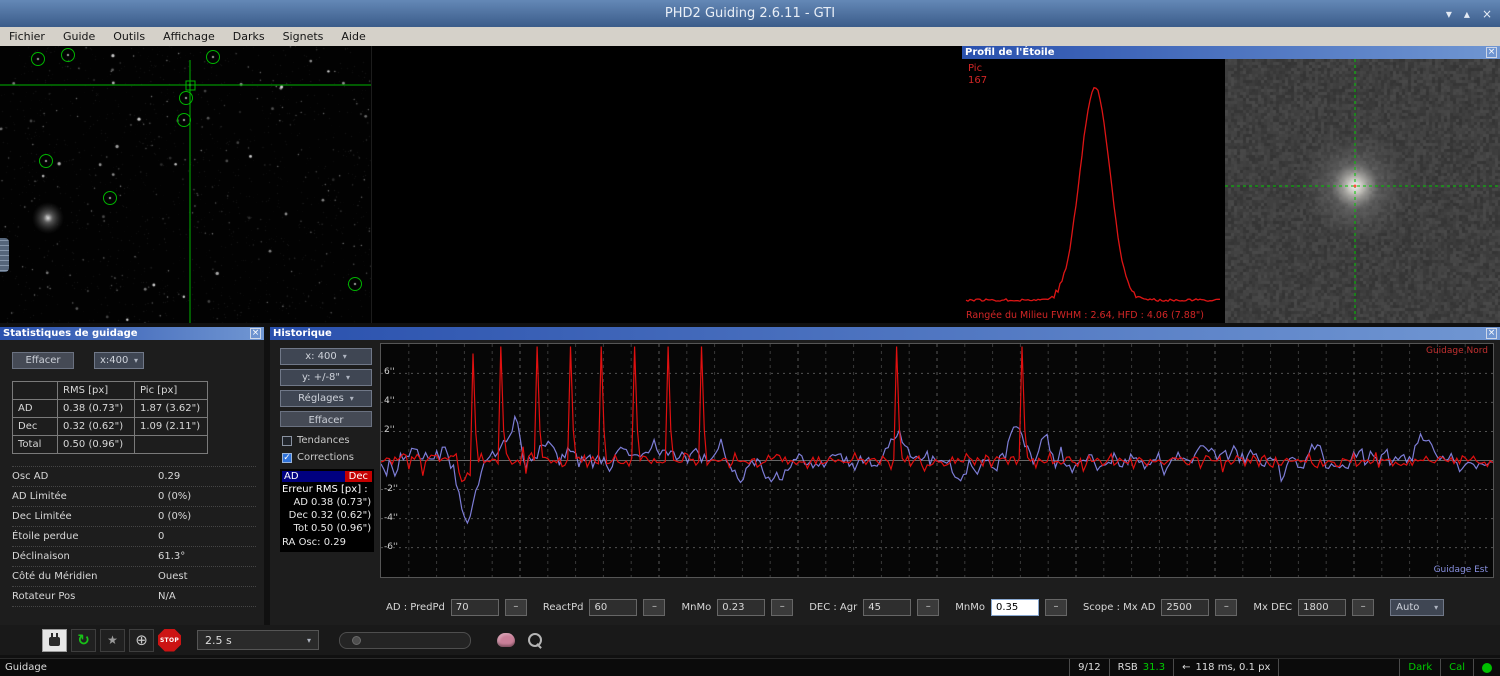 The image size is (1500, 676). What do you see at coordinates (327, 440) in the screenshot?
I see `trends-checkbox: Tendances` at bounding box center [327, 440].